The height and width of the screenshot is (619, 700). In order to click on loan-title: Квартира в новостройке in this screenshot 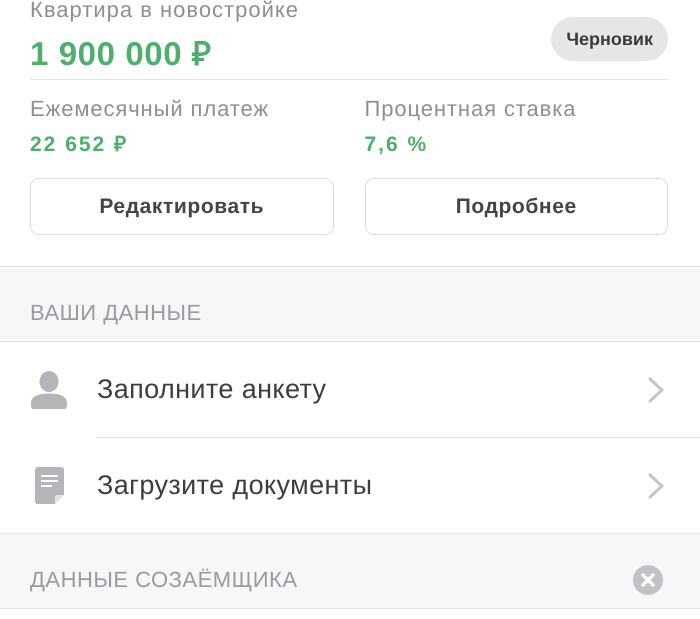, I will do `click(164, 10)`.